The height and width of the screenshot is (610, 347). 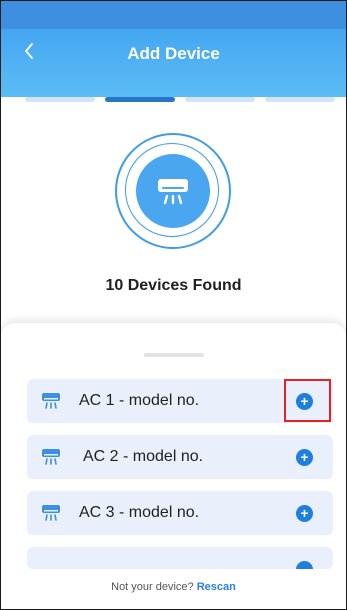 What do you see at coordinates (140, 99) in the screenshot?
I see `progress-step-2-active` at bounding box center [140, 99].